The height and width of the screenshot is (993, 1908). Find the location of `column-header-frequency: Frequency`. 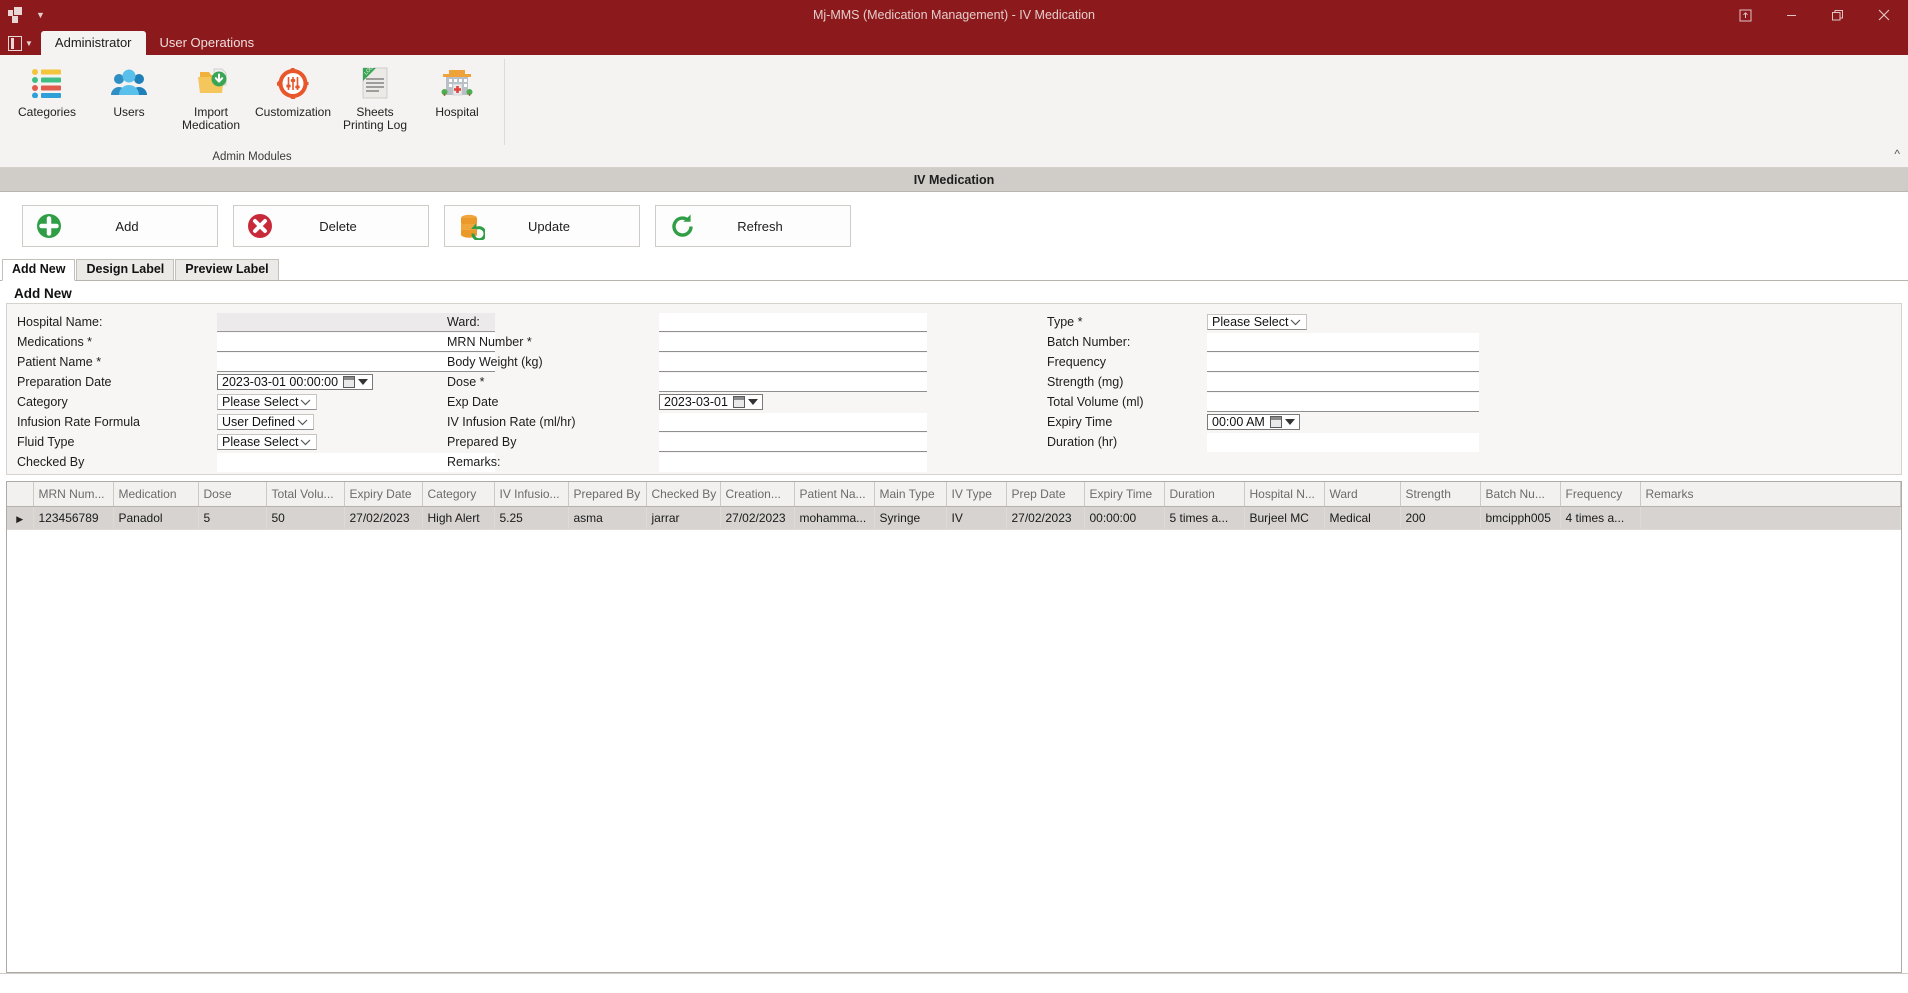

column-header-frequency: Frequency is located at coordinates (1600, 494).